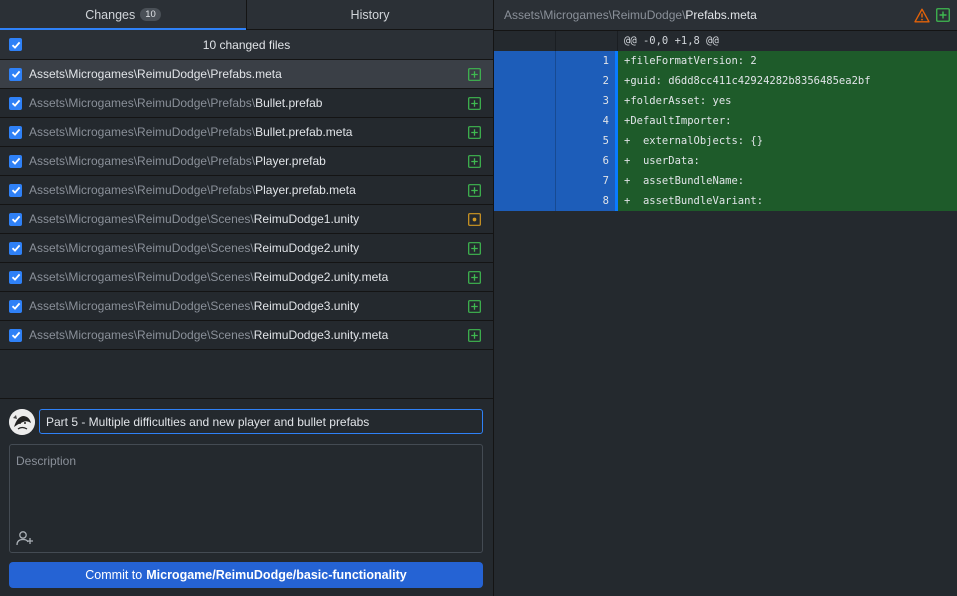 This screenshot has height=596, width=957. Describe the element at coordinates (22, 422) in the screenshot. I see `avatar` at that location.